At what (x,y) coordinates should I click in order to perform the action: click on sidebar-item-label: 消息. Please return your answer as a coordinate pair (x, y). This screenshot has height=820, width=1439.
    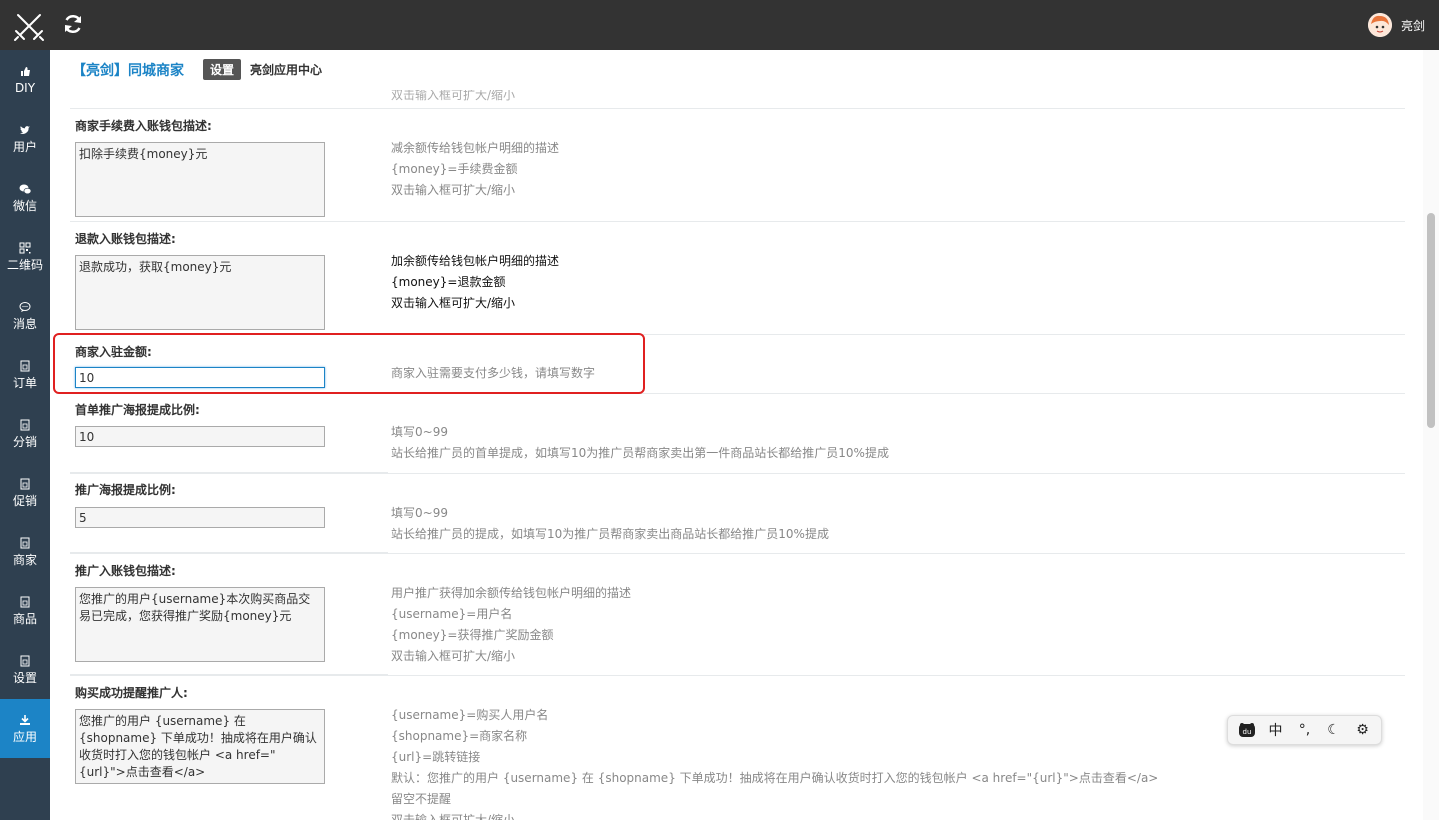
    Looking at the image, I should click on (24, 323).